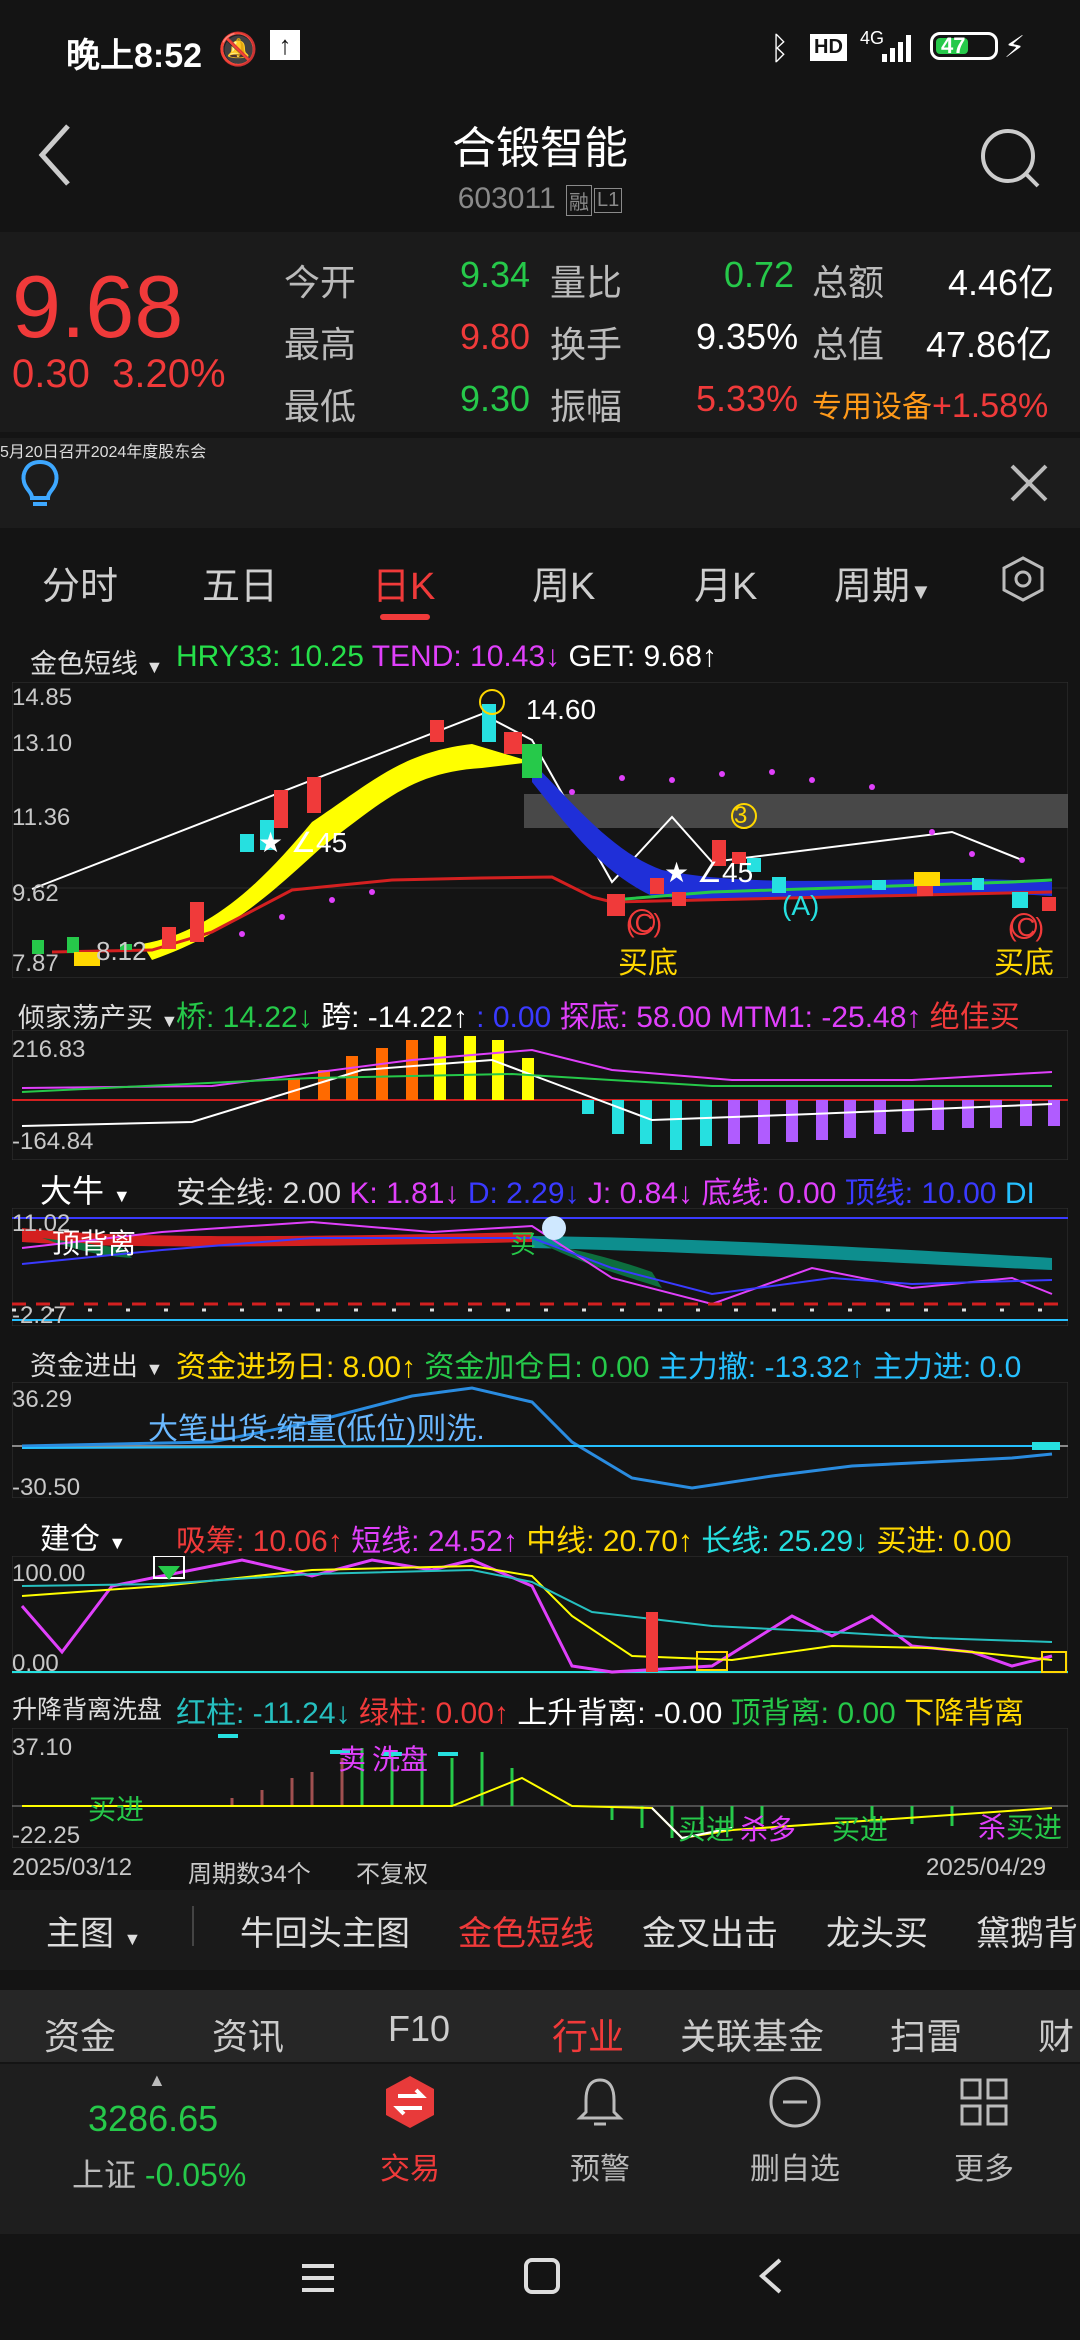 The height and width of the screenshot is (2340, 1080). What do you see at coordinates (195, 2175) in the screenshot?
I see `index-change: -0.05%` at bounding box center [195, 2175].